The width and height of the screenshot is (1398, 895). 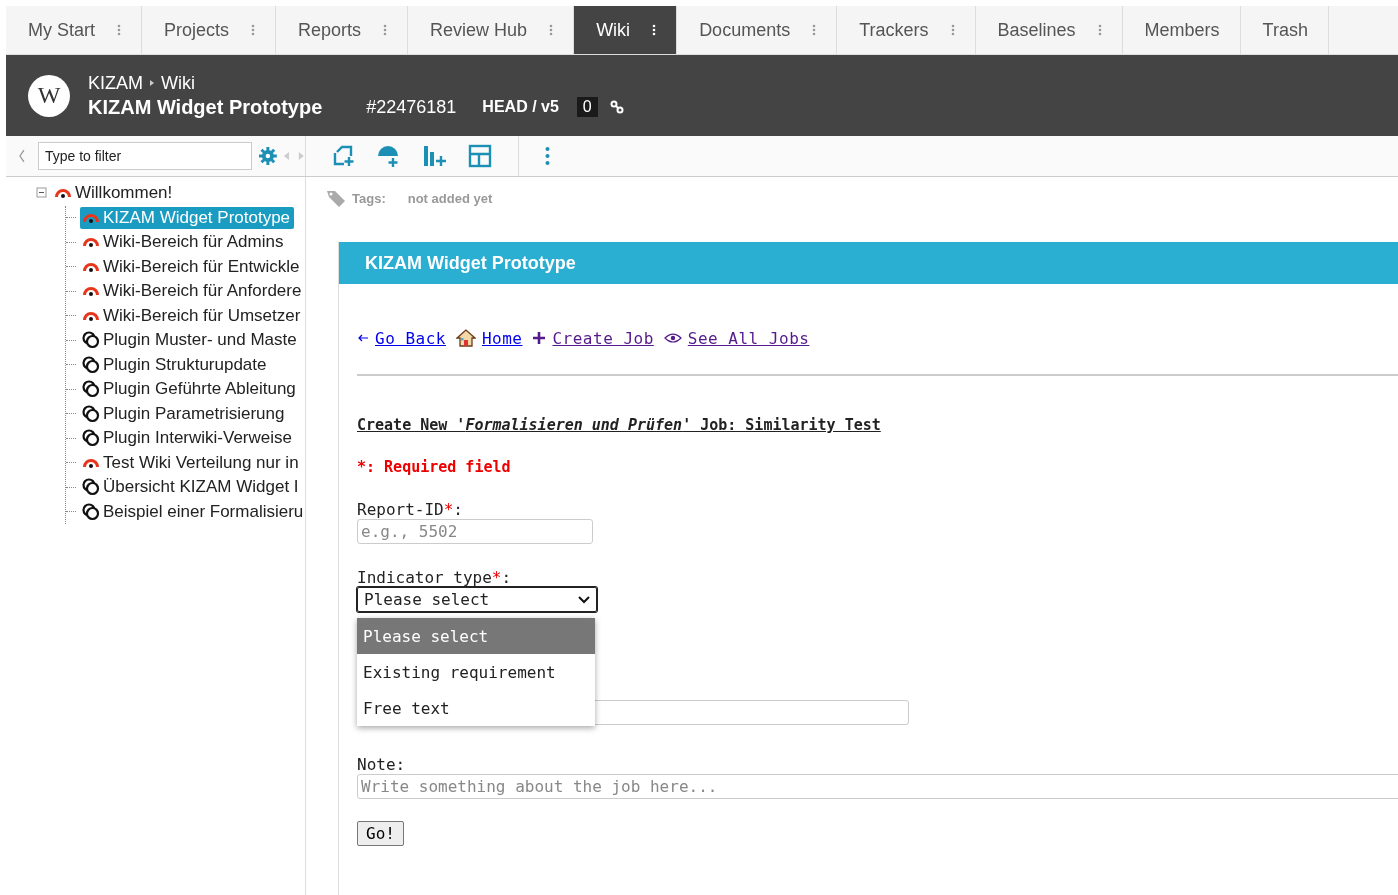 I want to click on tree-item: Übersicht KIZAM Widget I, so click(x=191, y=487).